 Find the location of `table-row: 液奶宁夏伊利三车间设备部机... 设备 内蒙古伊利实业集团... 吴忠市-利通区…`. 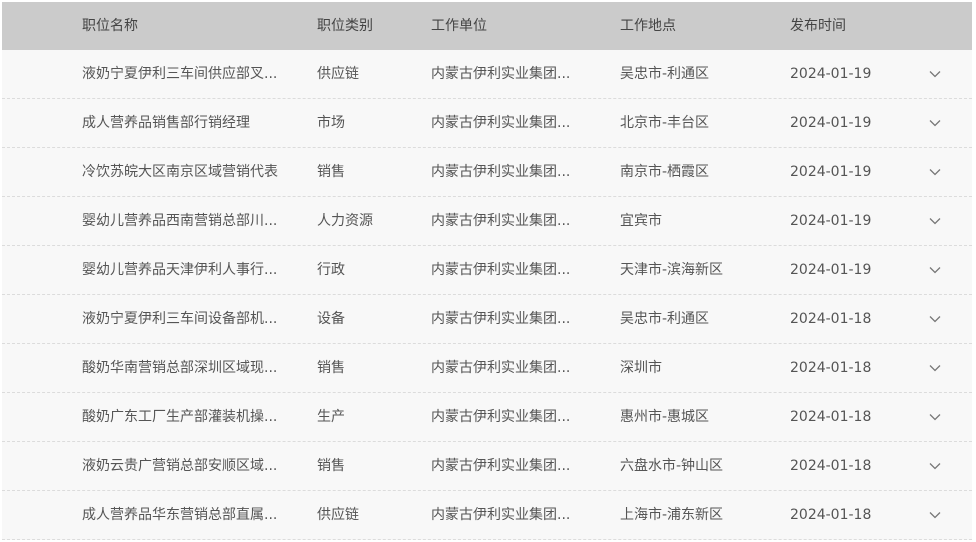

table-row: 液奶宁夏伊利三车间设备部机... 设备 内蒙古伊利实业集团... 吴忠市-利通区… is located at coordinates (487, 319).